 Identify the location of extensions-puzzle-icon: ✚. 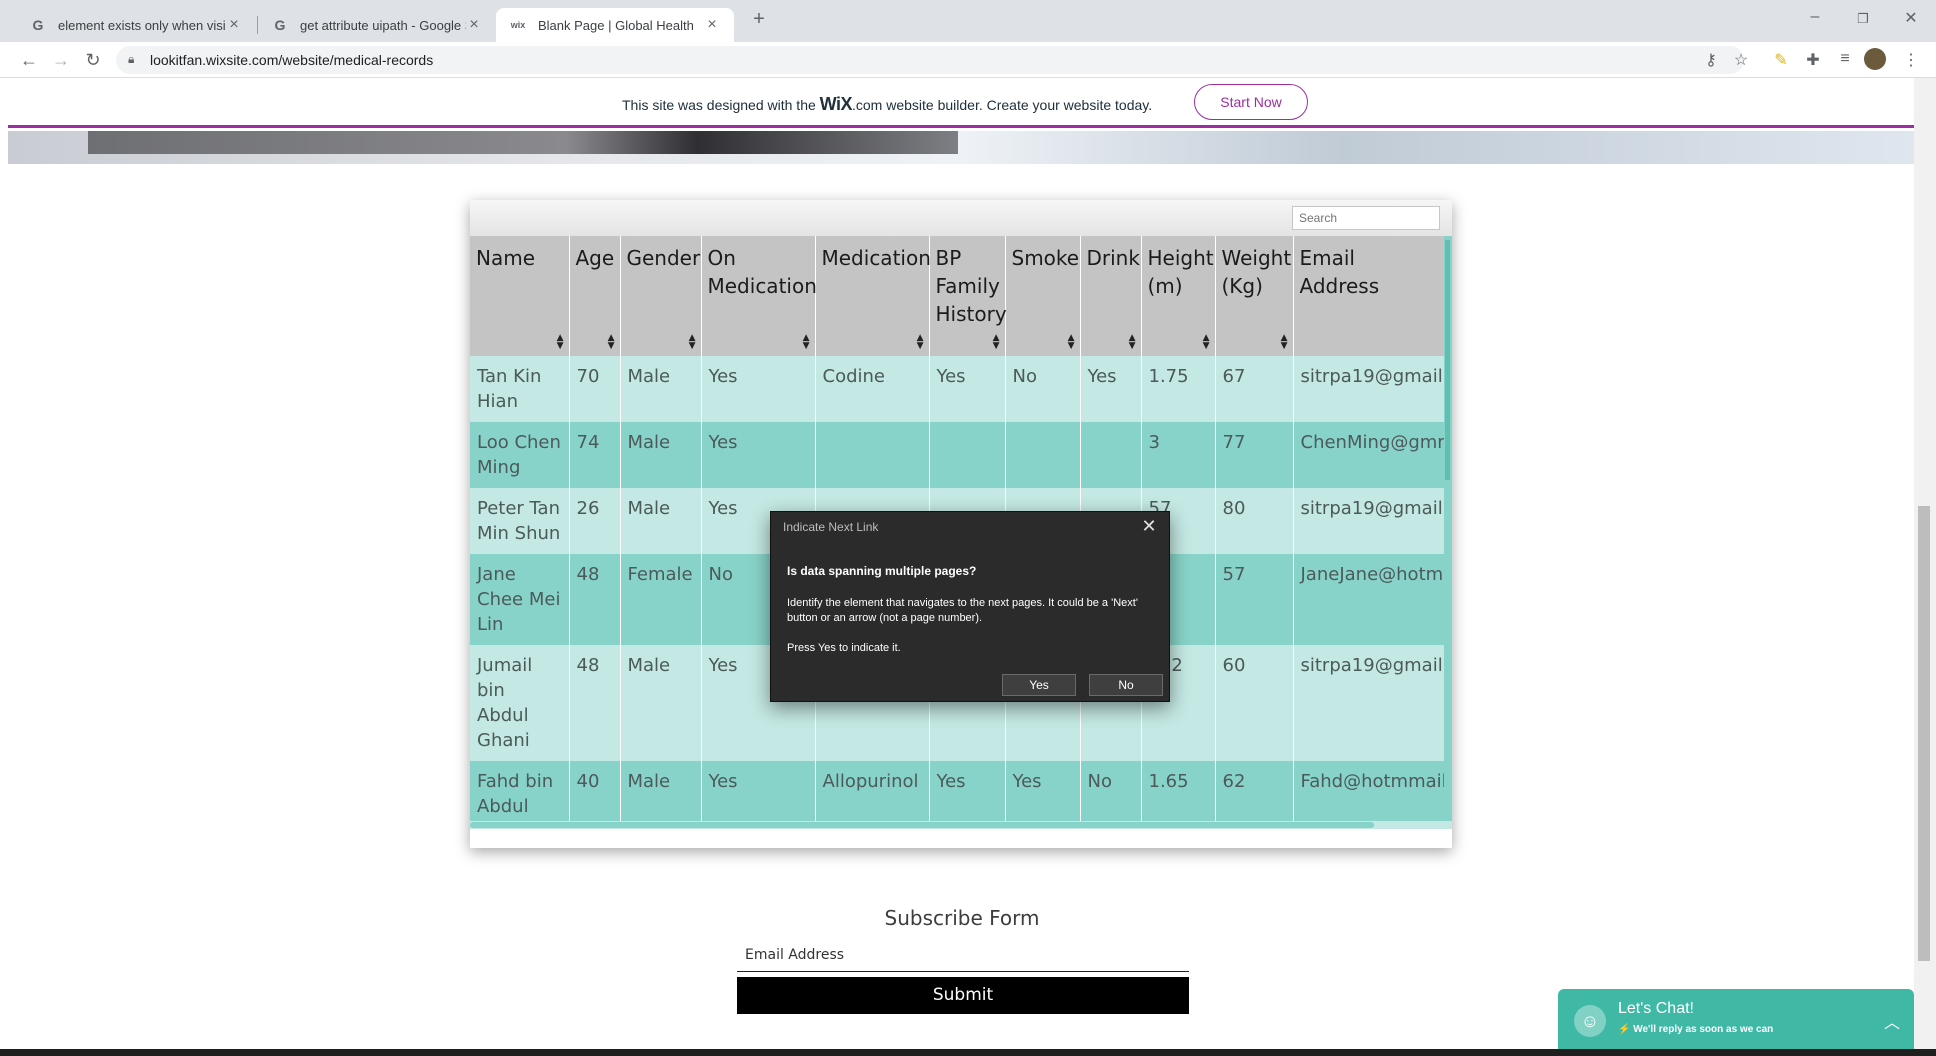
(1813, 60).